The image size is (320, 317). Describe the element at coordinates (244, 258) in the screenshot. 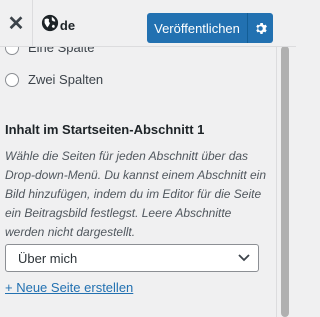

I see `chevron-down-icon` at that location.